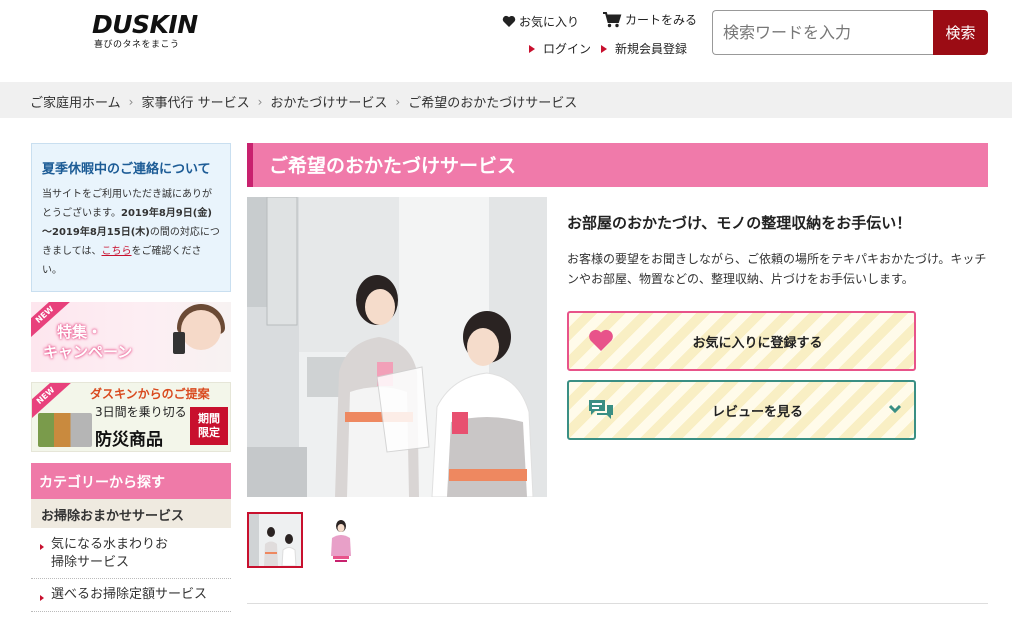 This screenshot has height=622, width=1012. I want to click on special-campaign-banner: NEW 特集・ キャンペーン, so click(131, 337).